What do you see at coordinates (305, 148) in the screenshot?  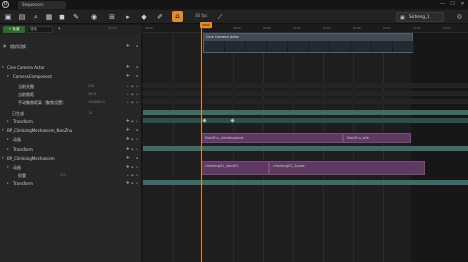 I see `nanzhu-transform-track-bar` at bounding box center [305, 148].